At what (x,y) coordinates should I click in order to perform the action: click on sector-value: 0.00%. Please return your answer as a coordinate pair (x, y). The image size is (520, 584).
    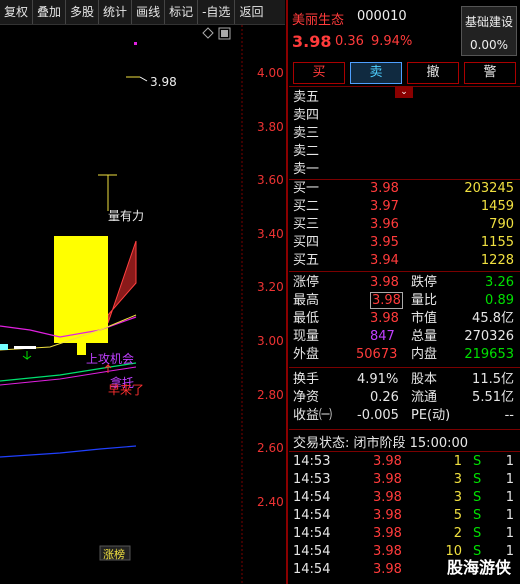
    Looking at the image, I should click on (489, 45).